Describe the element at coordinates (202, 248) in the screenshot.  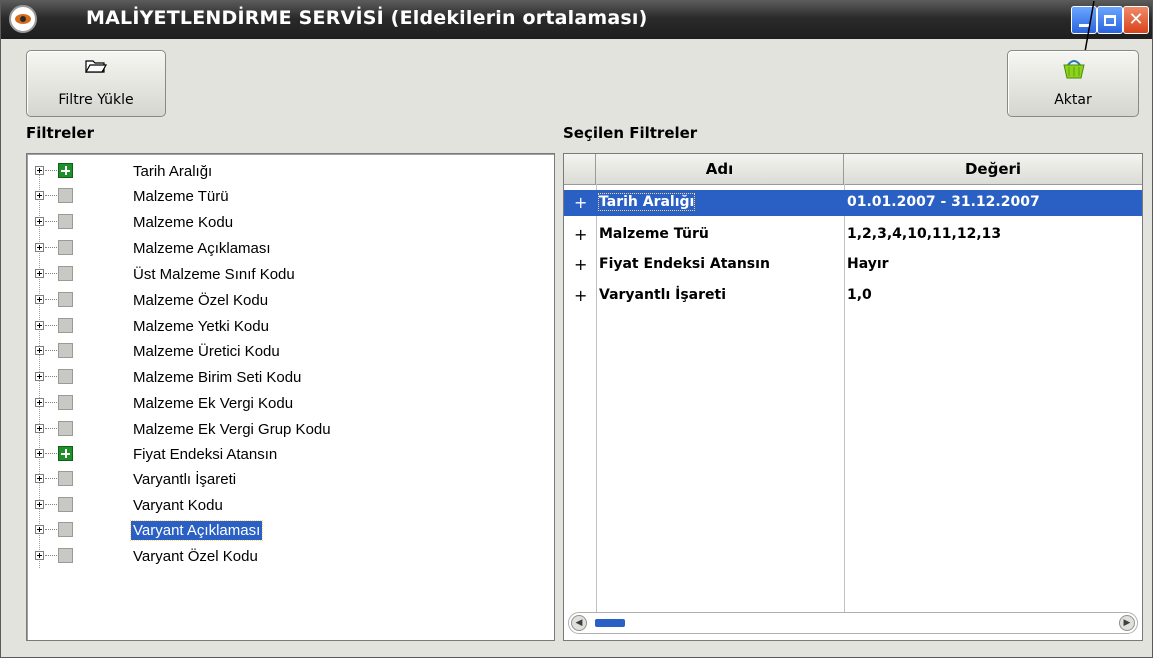
I see `tree-item-label: Malzeme Açıklaması` at that location.